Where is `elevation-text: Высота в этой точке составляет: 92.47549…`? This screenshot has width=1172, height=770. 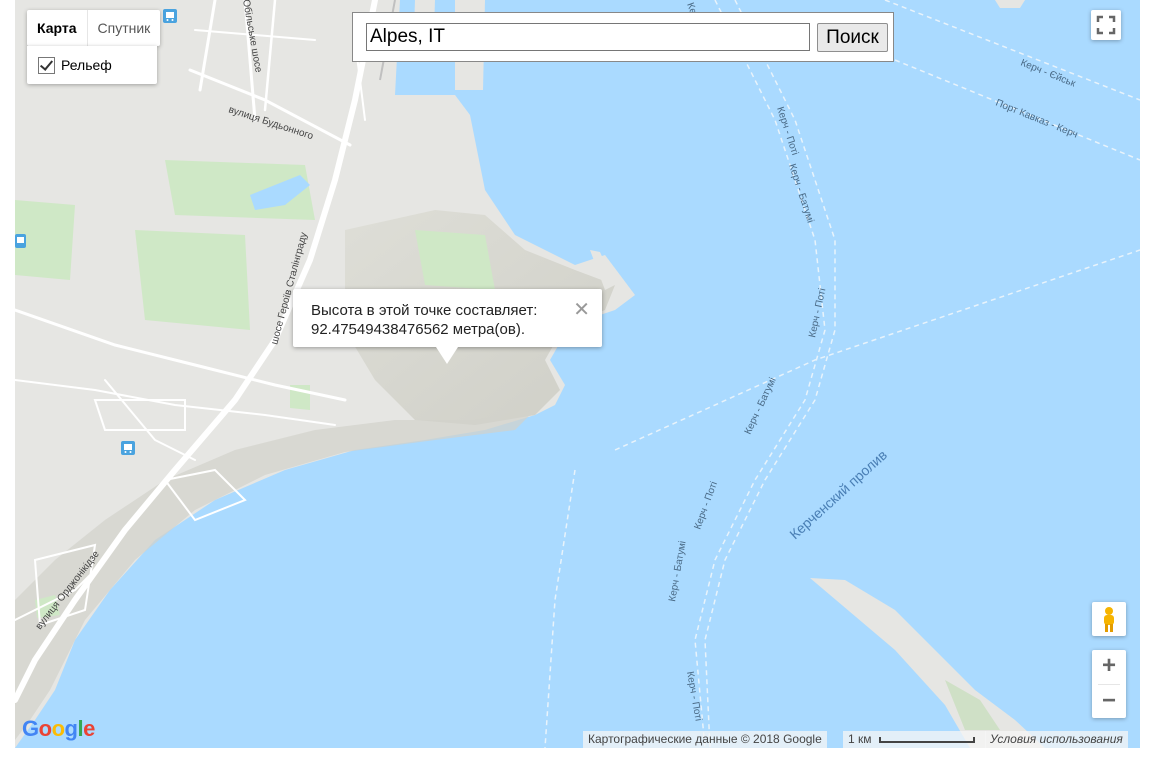
elevation-text: Высота в этой точке составляет: 92.47549… is located at coordinates (424, 320).